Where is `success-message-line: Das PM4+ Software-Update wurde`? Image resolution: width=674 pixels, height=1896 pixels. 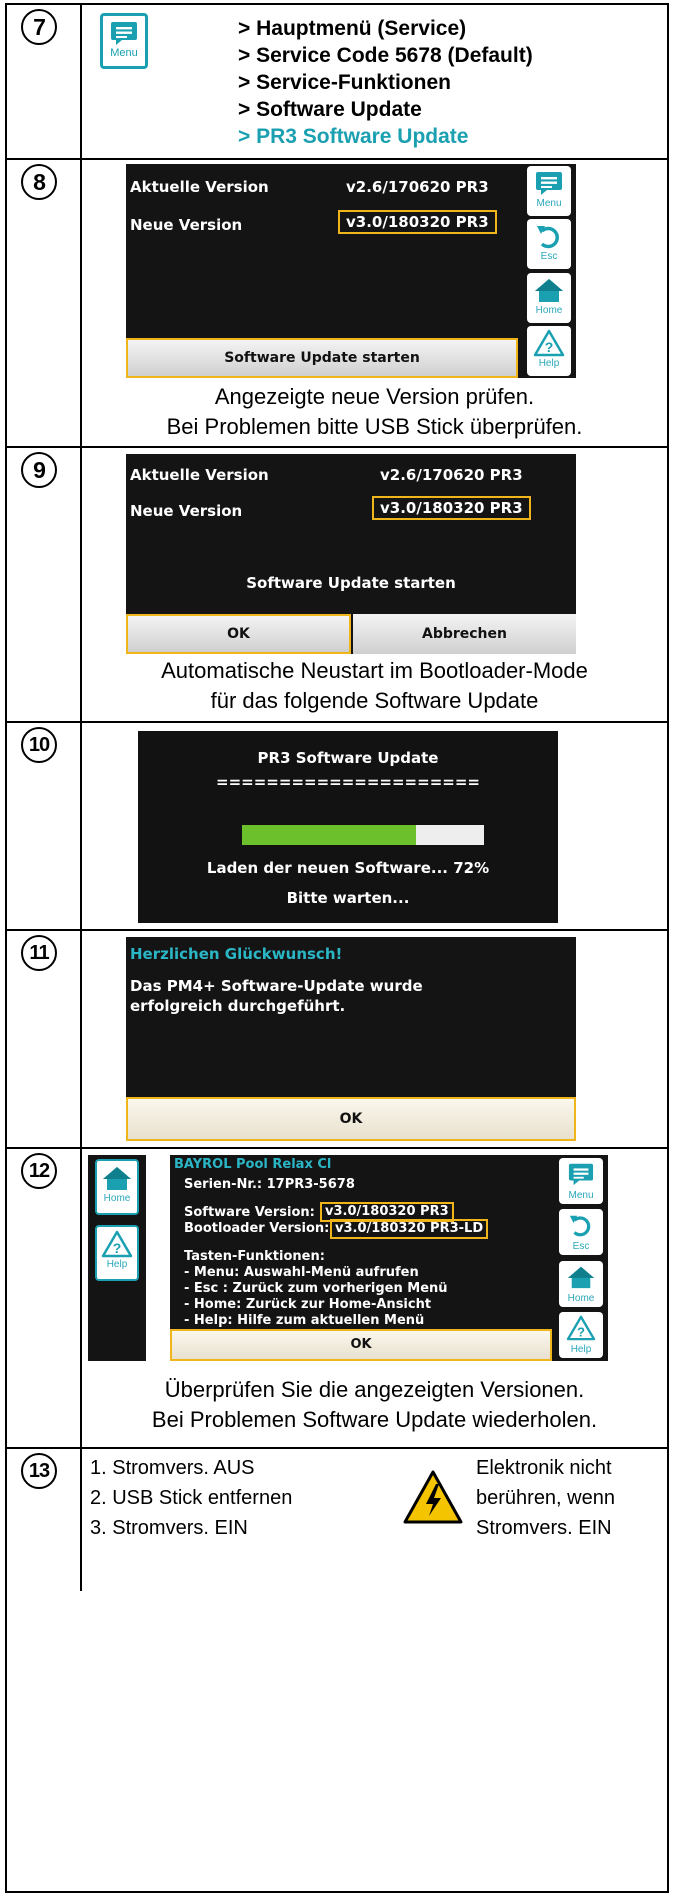
success-message-line: Das PM4+ Software-Update wurde is located at coordinates (276, 986).